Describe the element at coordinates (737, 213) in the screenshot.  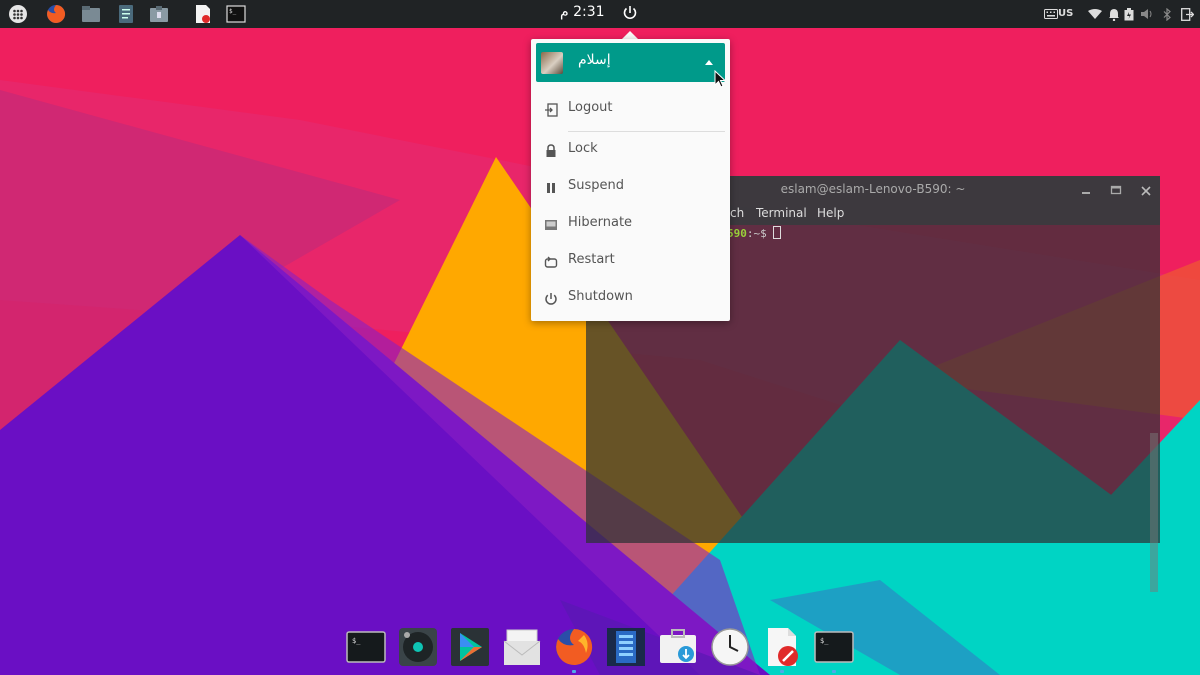
I see `menu-search: ch` at that location.